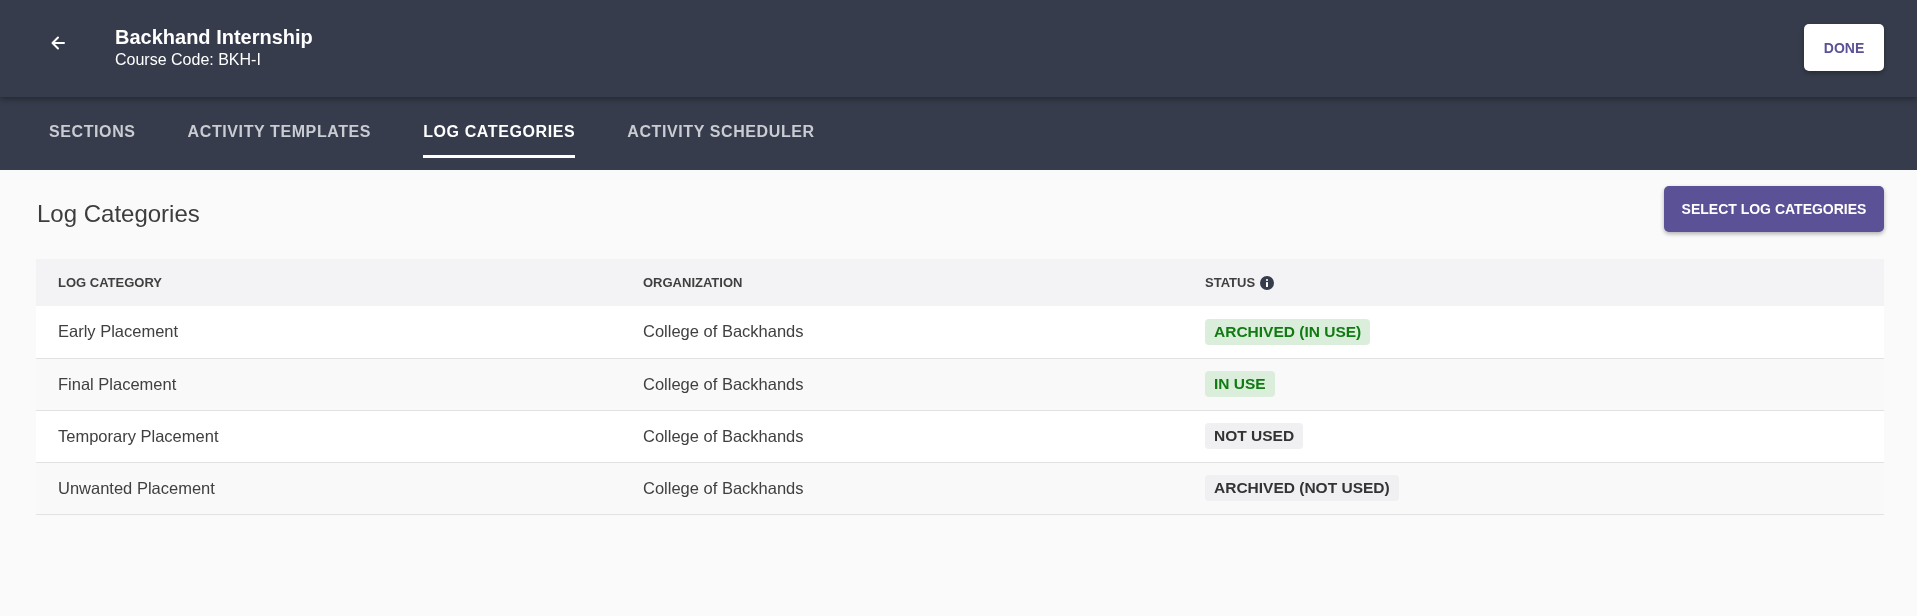 Image resolution: width=1917 pixels, height=616 pixels. I want to click on course-title: Backhand Internship, so click(214, 37).